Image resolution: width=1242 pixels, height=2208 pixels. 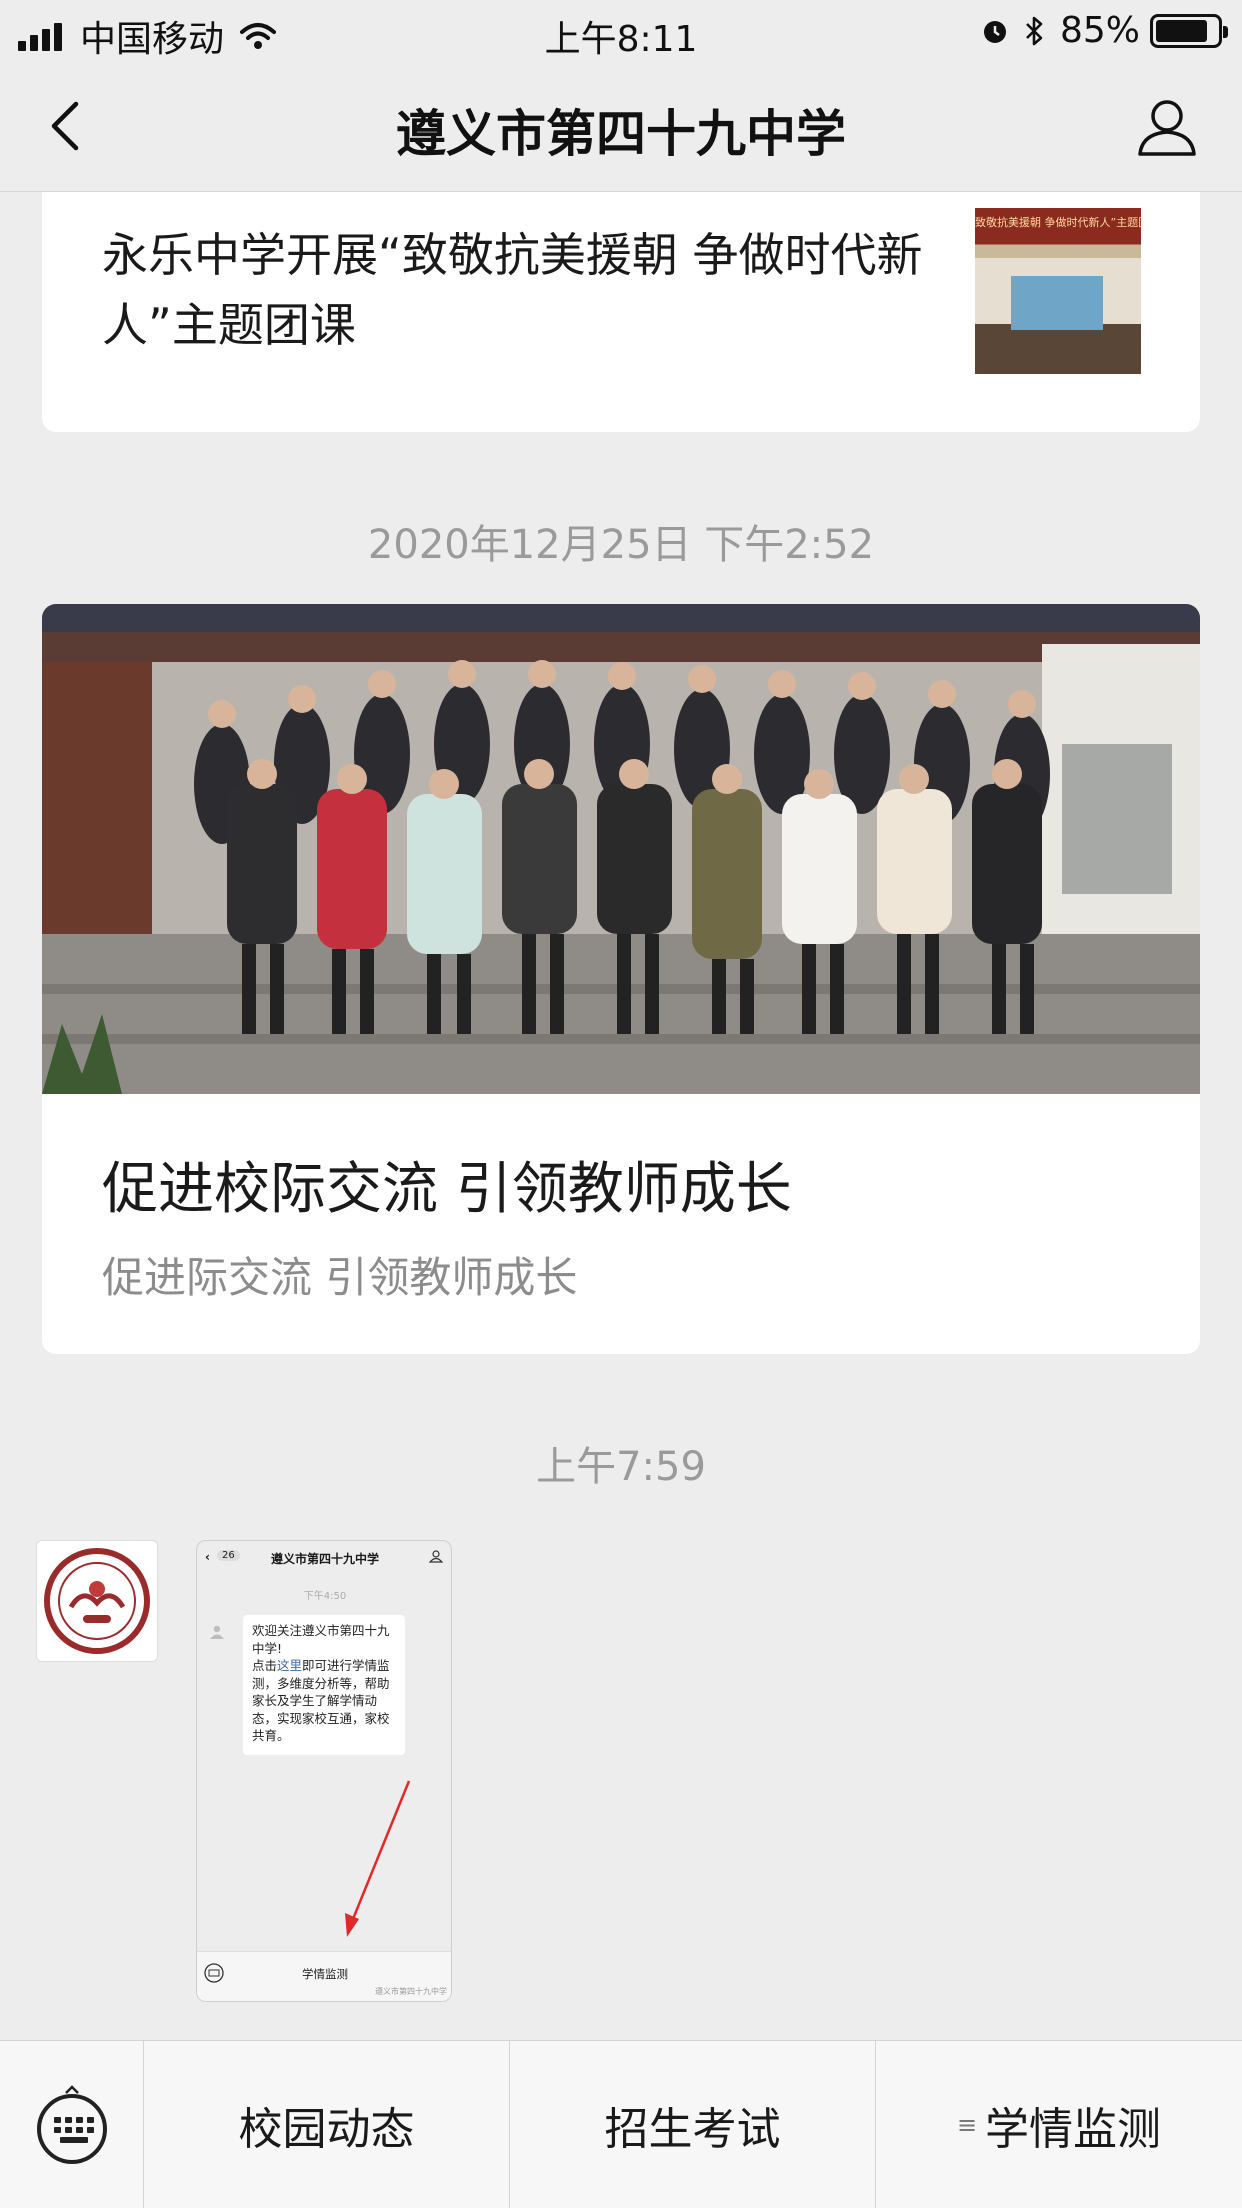 What do you see at coordinates (967, 2125) in the screenshot?
I see `submenu-icon: ≡` at bounding box center [967, 2125].